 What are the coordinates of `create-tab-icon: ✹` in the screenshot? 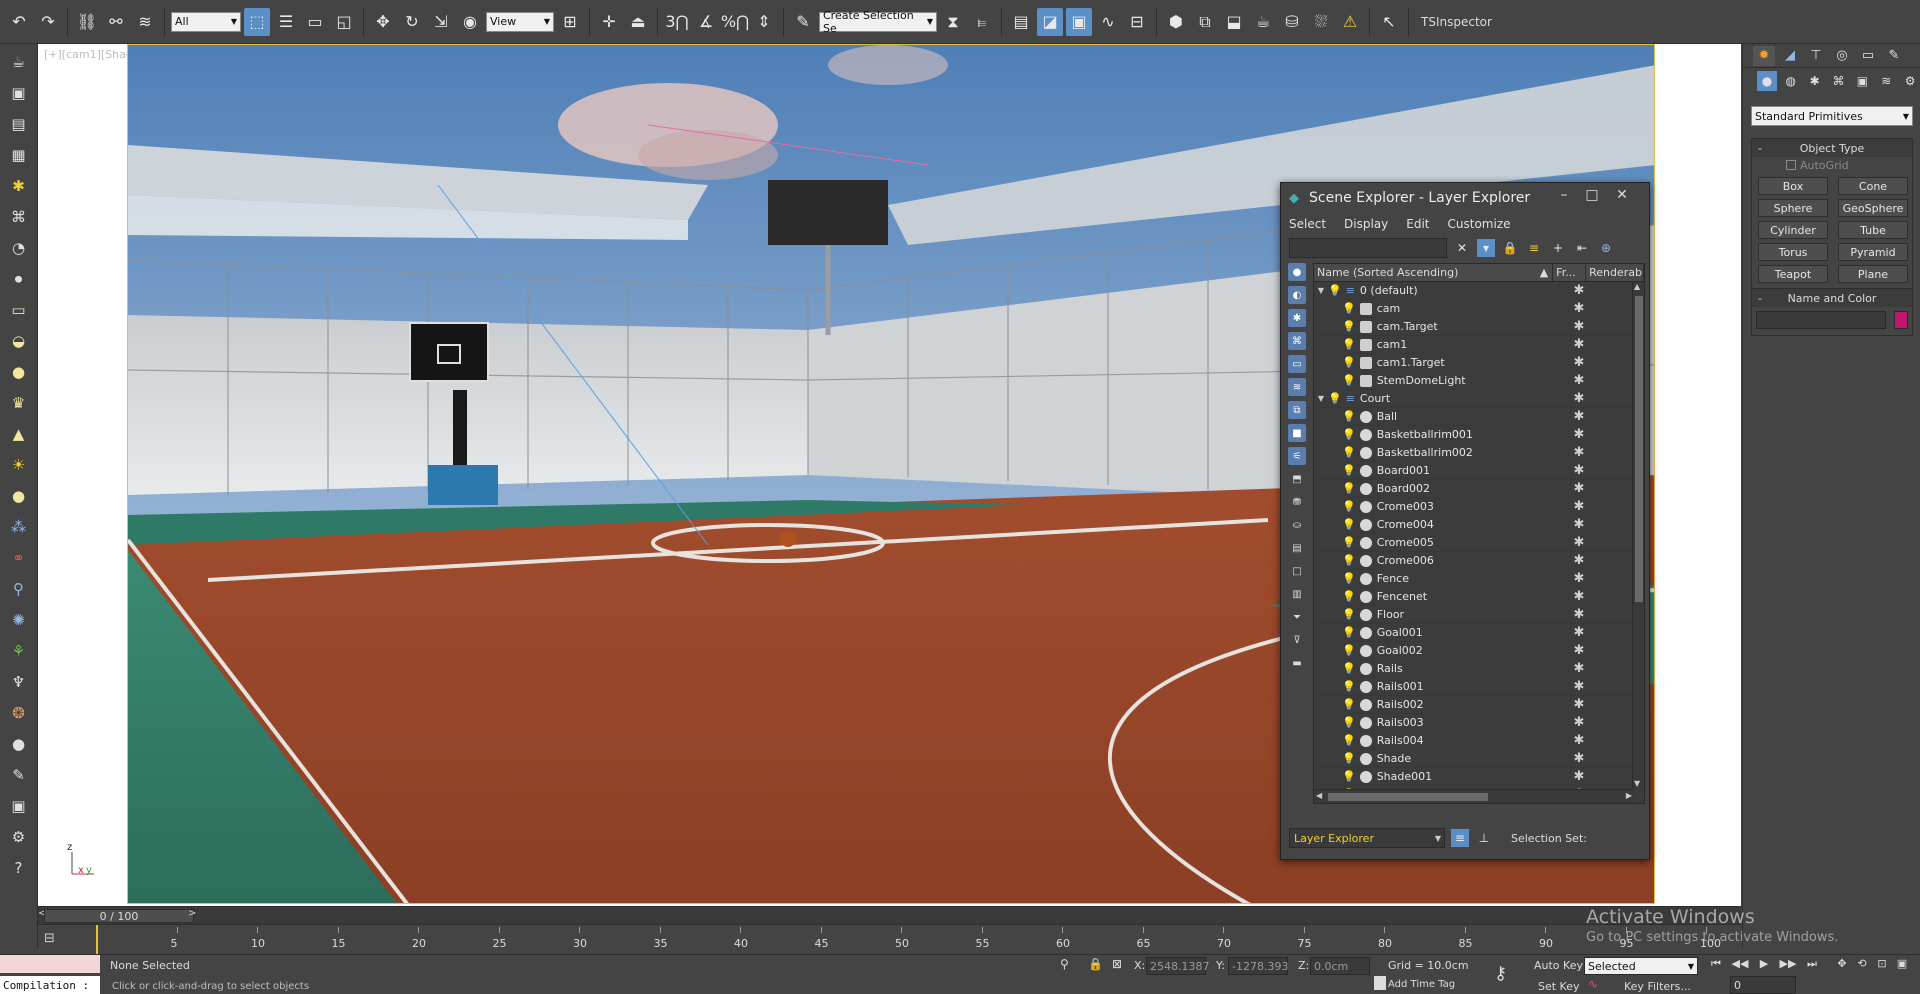 It's located at (1764, 55).